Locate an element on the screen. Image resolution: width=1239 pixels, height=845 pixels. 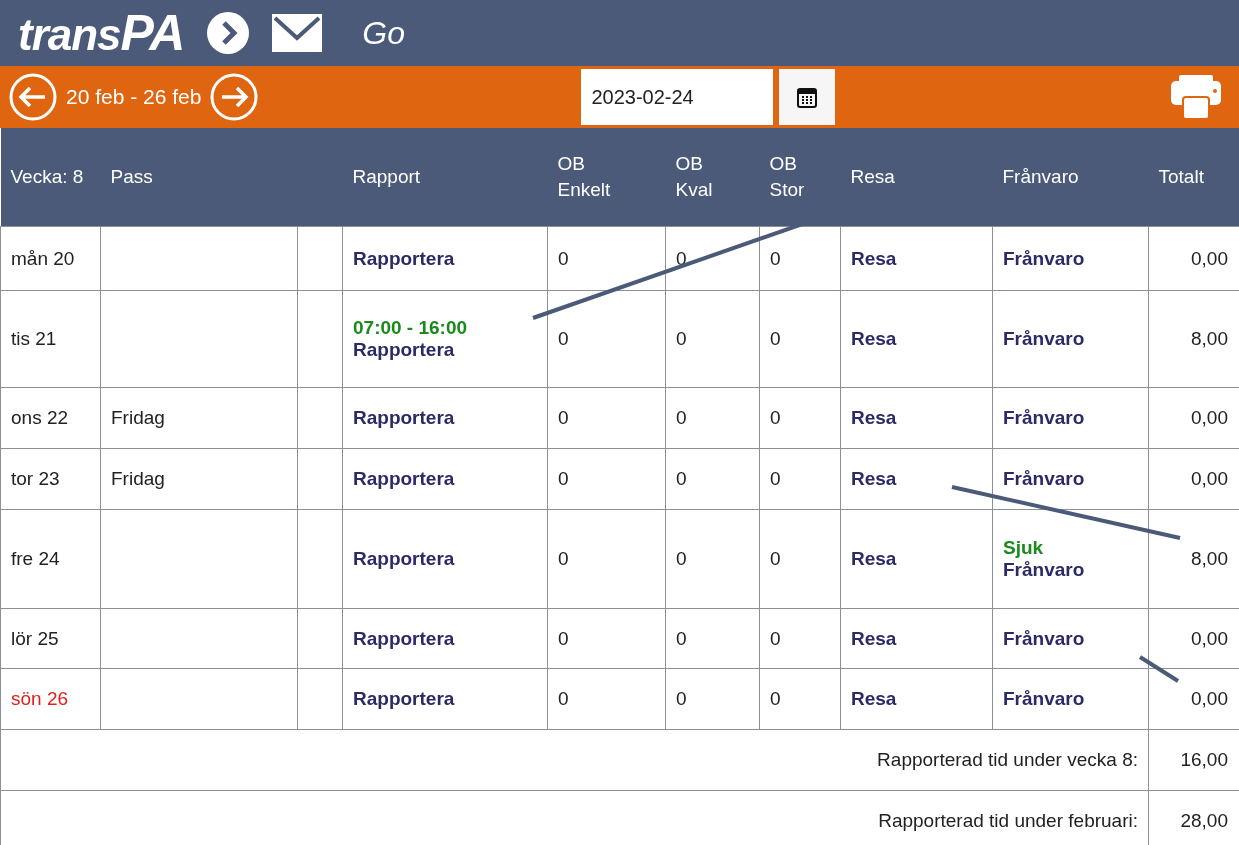
day-cell: fre 24 is located at coordinates (50, 559).